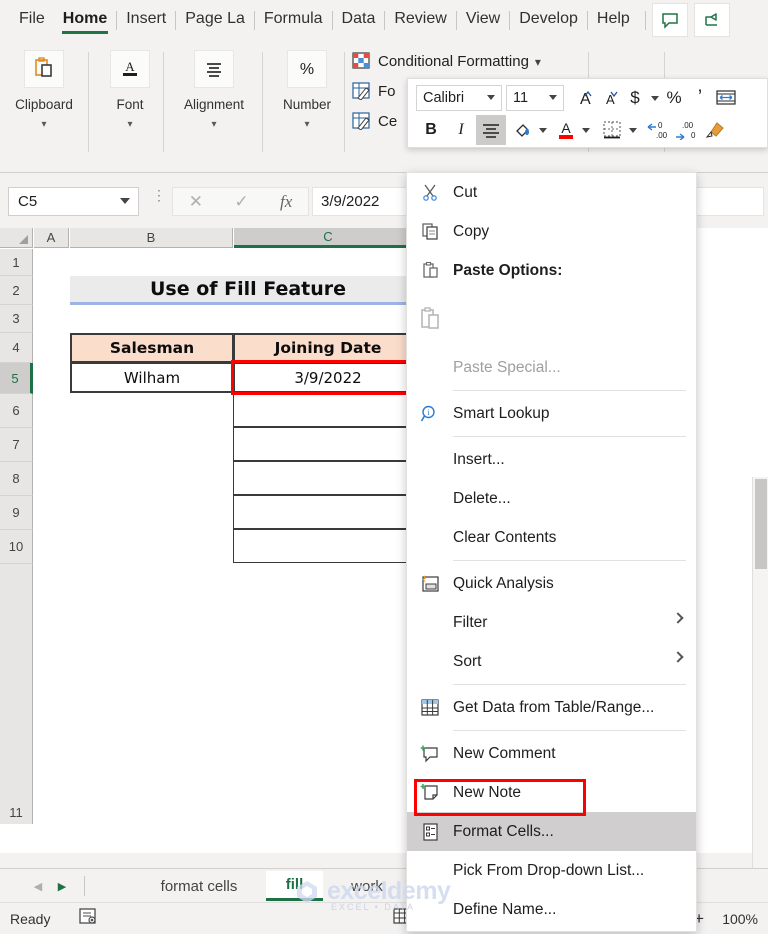 The image size is (768, 934). Describe the element at coordinates (38, 886) in the screenshot. I see `prev-sheet-button: ◀` at that location.